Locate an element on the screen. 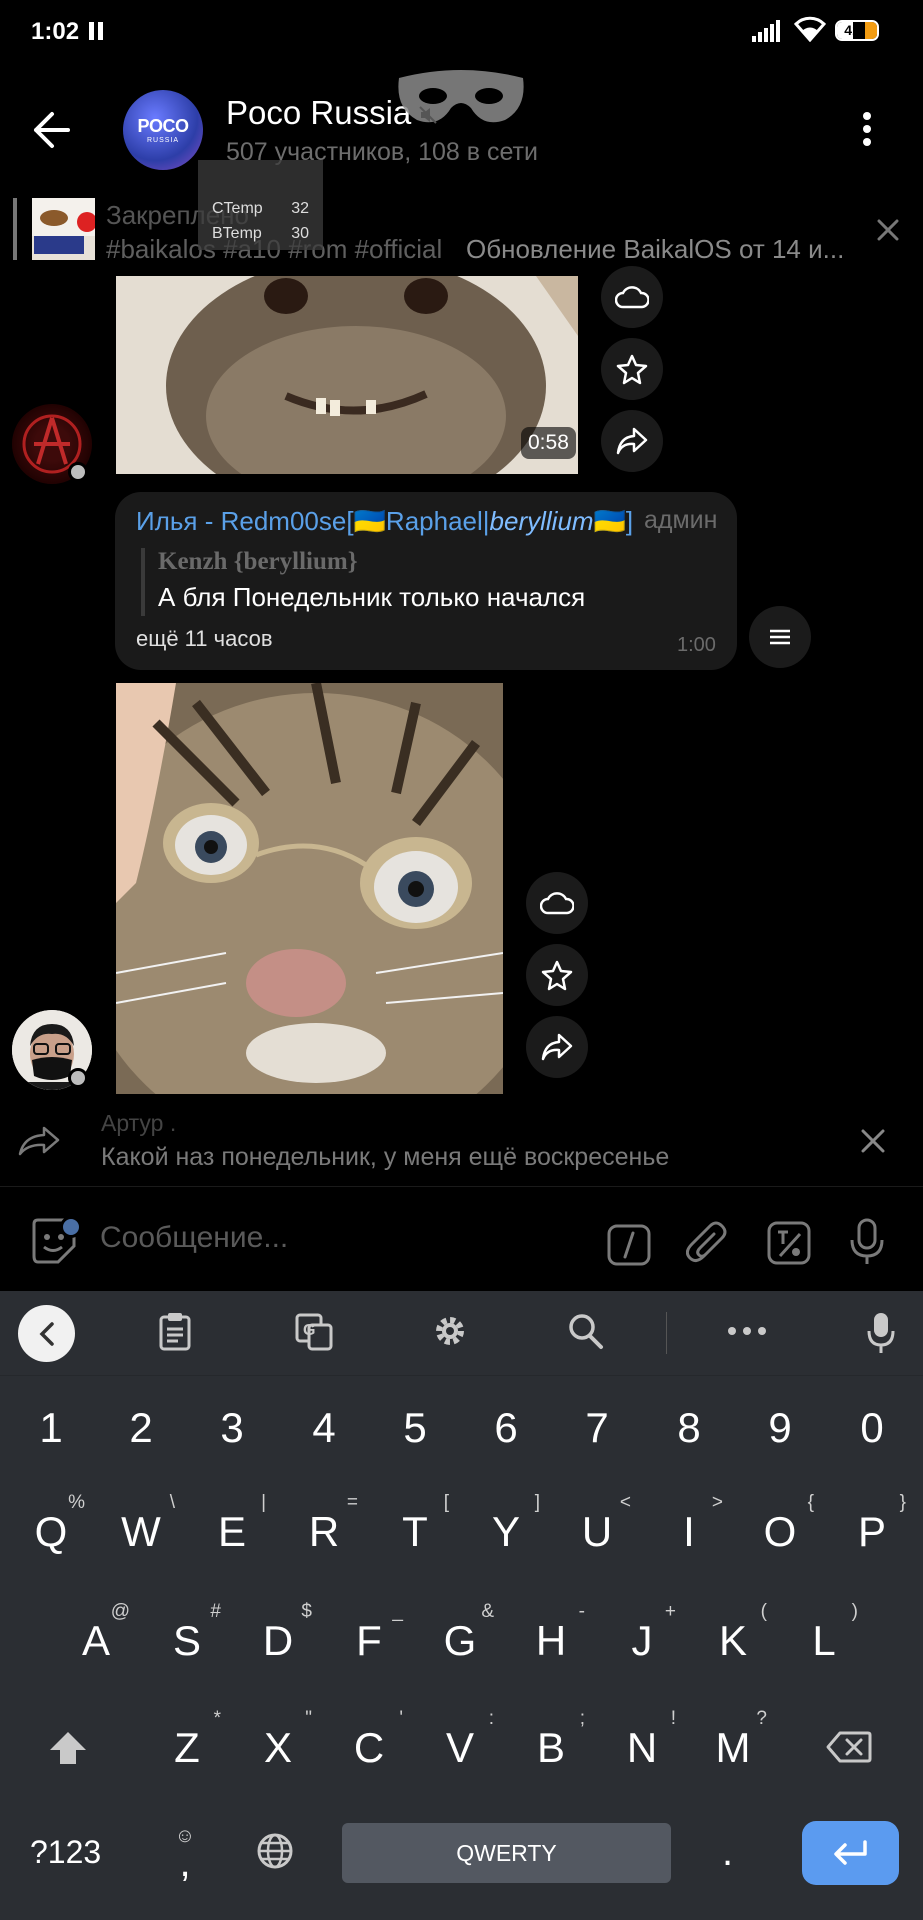 The image size is (923, 1920). key-alt-y: ] is located at coordinates (537, 1502).